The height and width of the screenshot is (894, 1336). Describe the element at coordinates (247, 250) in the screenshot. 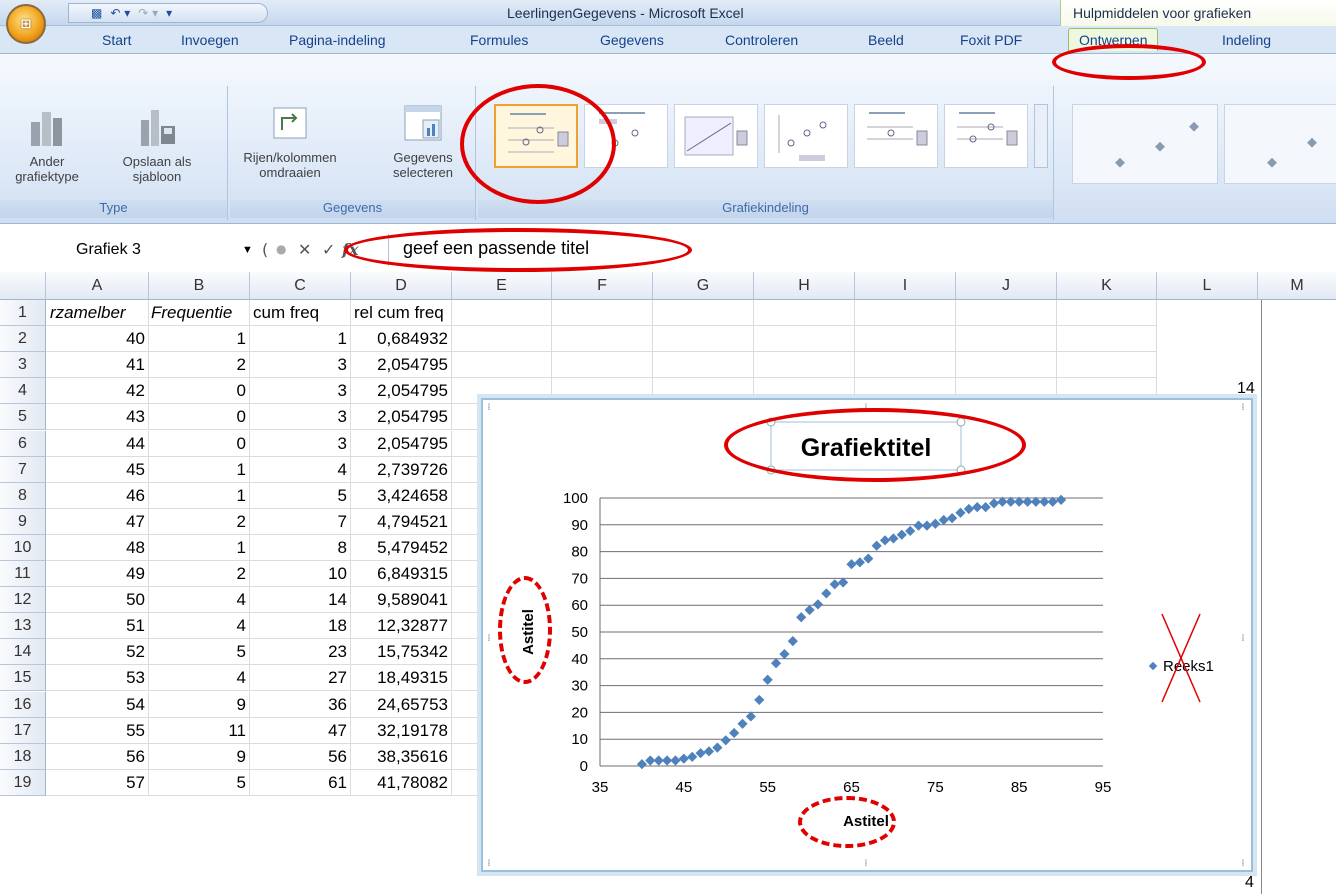

I see `chevron-down-icon: ▼` at that location.